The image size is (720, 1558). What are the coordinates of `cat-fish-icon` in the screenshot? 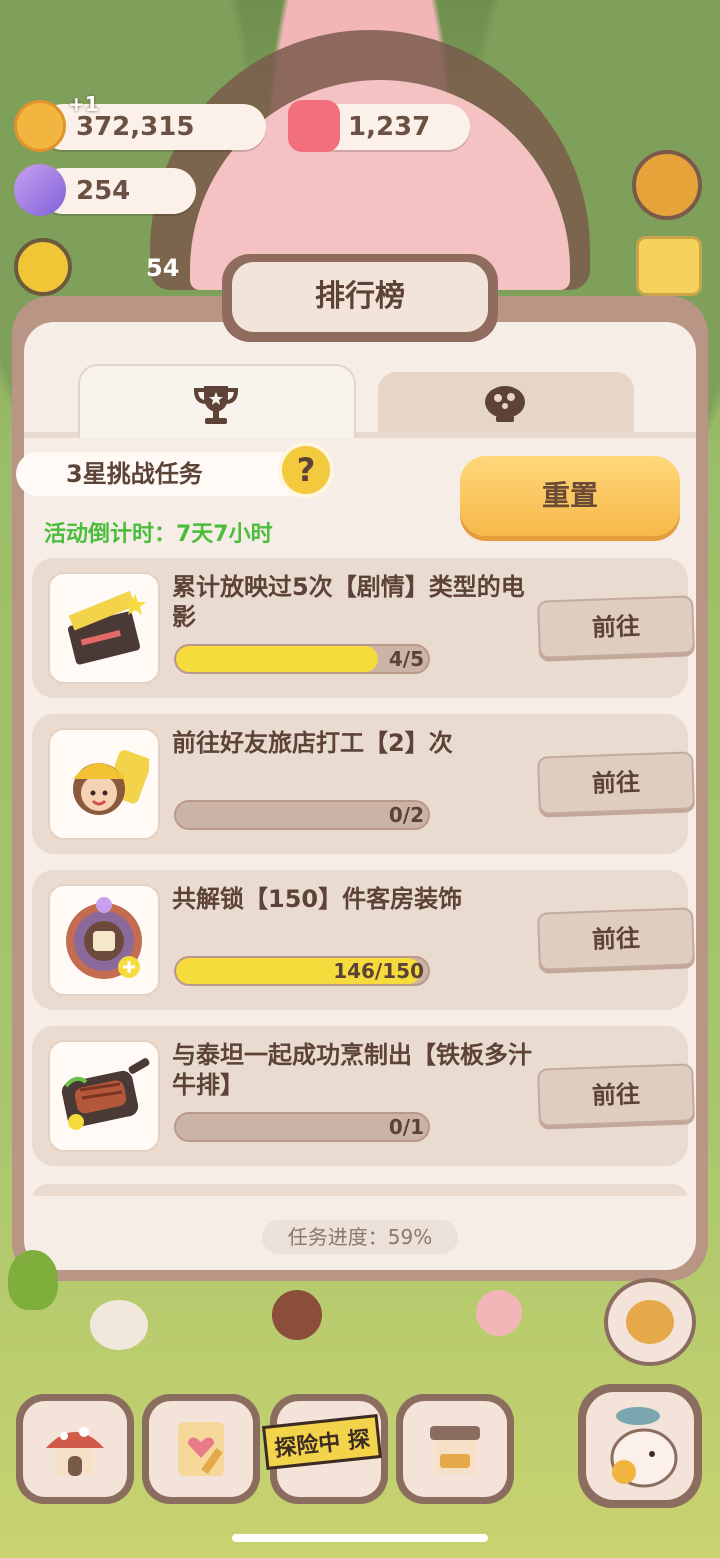 It's located at (644, 1447).